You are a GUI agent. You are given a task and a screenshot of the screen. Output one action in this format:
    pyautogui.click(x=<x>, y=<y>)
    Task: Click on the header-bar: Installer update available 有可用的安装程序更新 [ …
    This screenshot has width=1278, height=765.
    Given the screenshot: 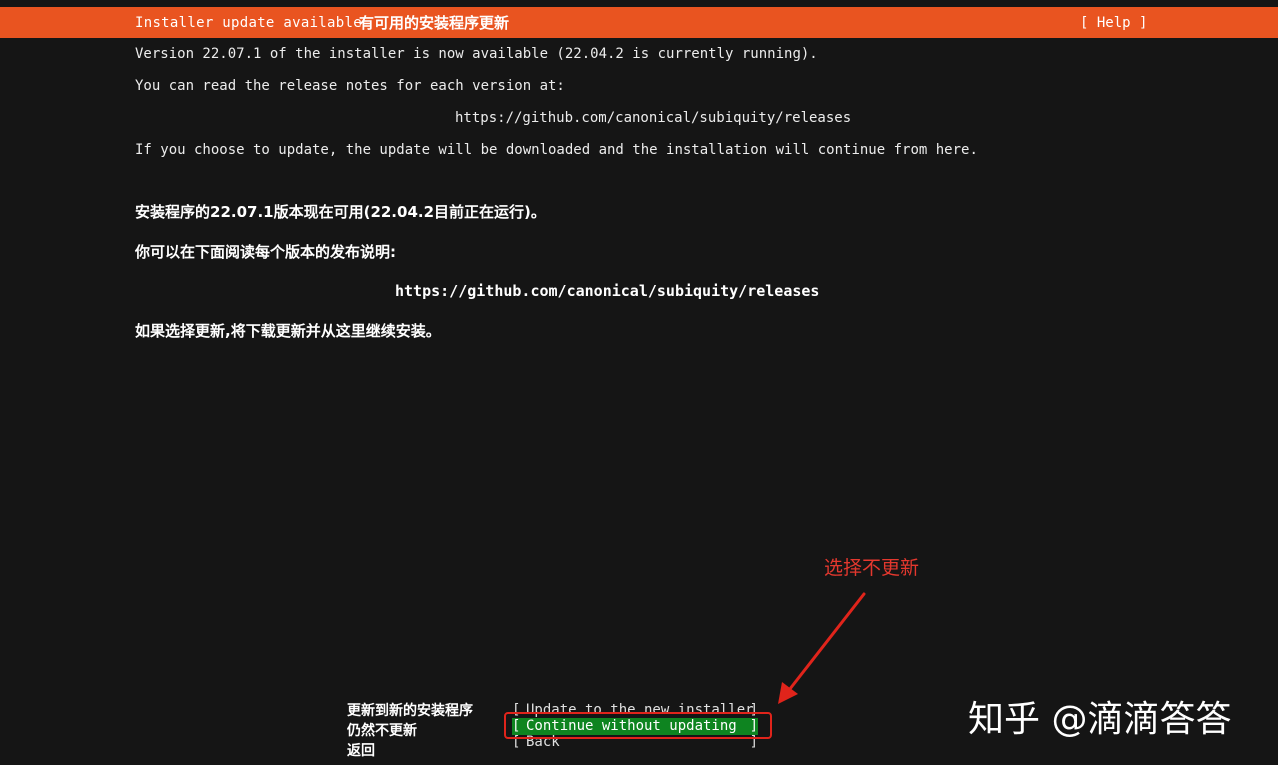 What is the action you would take?
    pyautogui.click(x=639, y=22)
    